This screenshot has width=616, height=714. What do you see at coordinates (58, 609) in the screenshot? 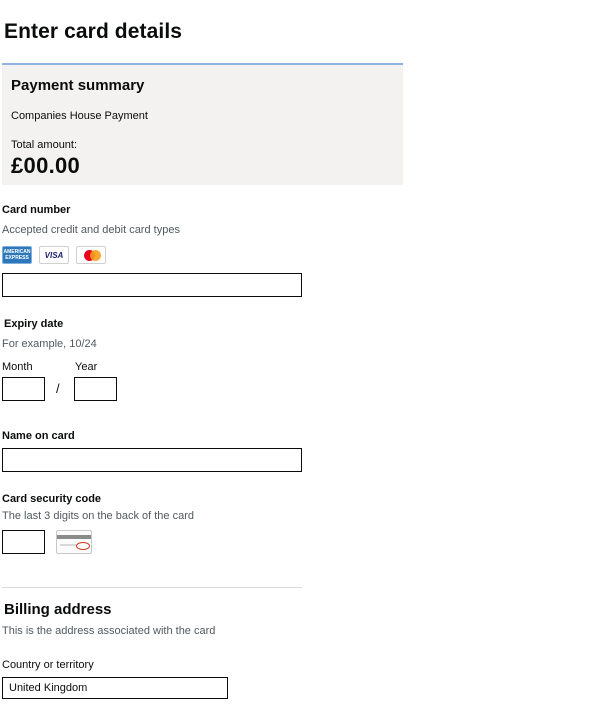
I see `billing-address-heading: Billing address` at bounding box center [58, 609].